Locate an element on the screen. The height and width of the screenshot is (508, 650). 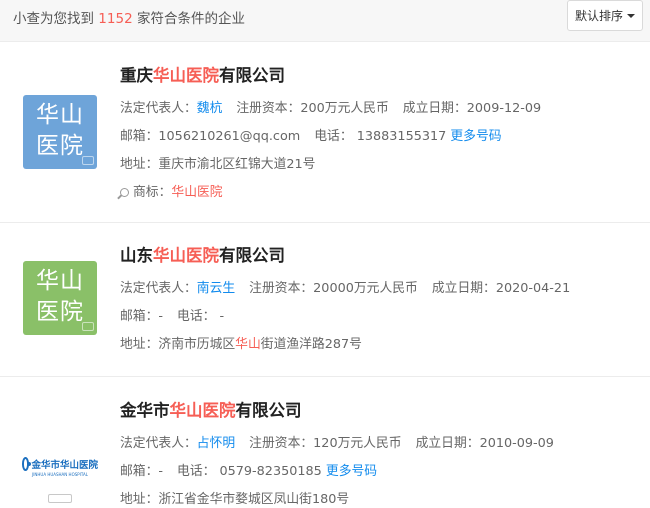
company-address: 地址：重庆市渝北区红锦大道21号 is located at coordinates (218, 164).